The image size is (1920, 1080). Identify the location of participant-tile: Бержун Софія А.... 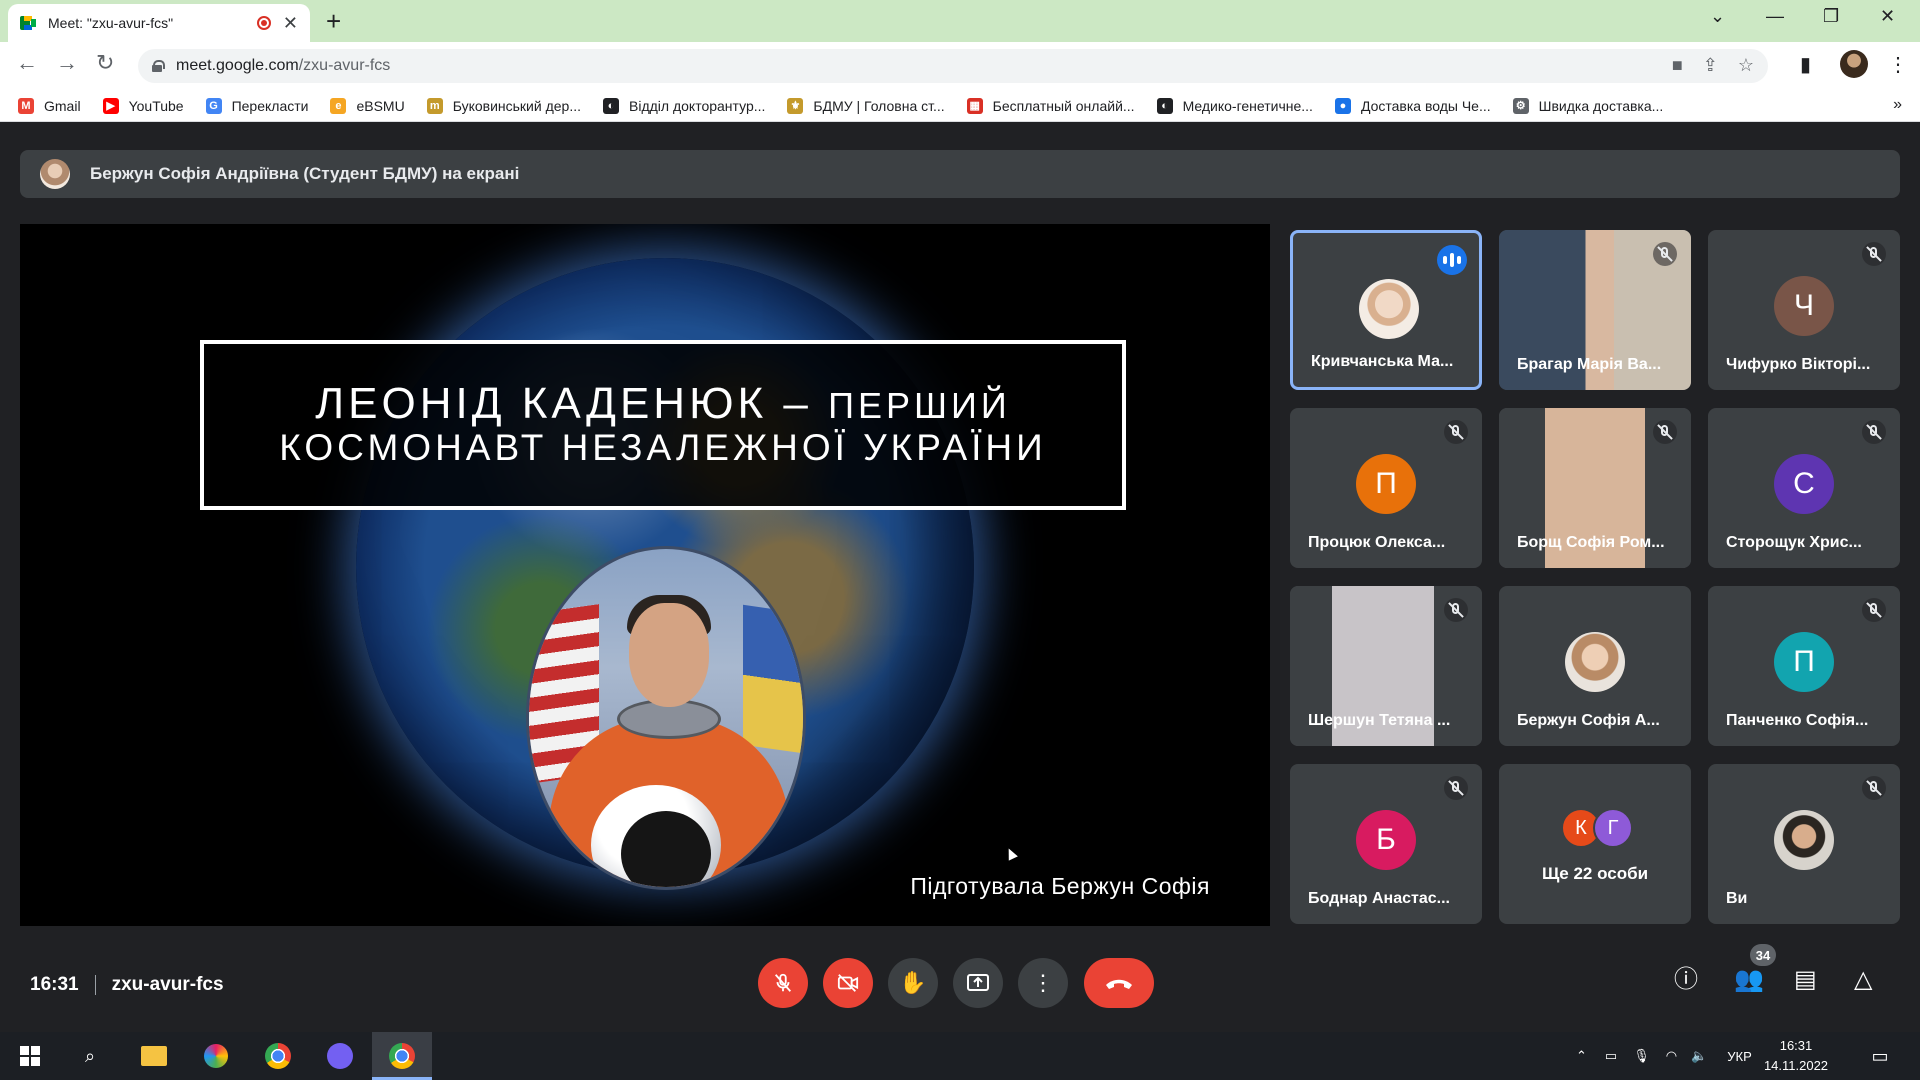
(1595, 666).